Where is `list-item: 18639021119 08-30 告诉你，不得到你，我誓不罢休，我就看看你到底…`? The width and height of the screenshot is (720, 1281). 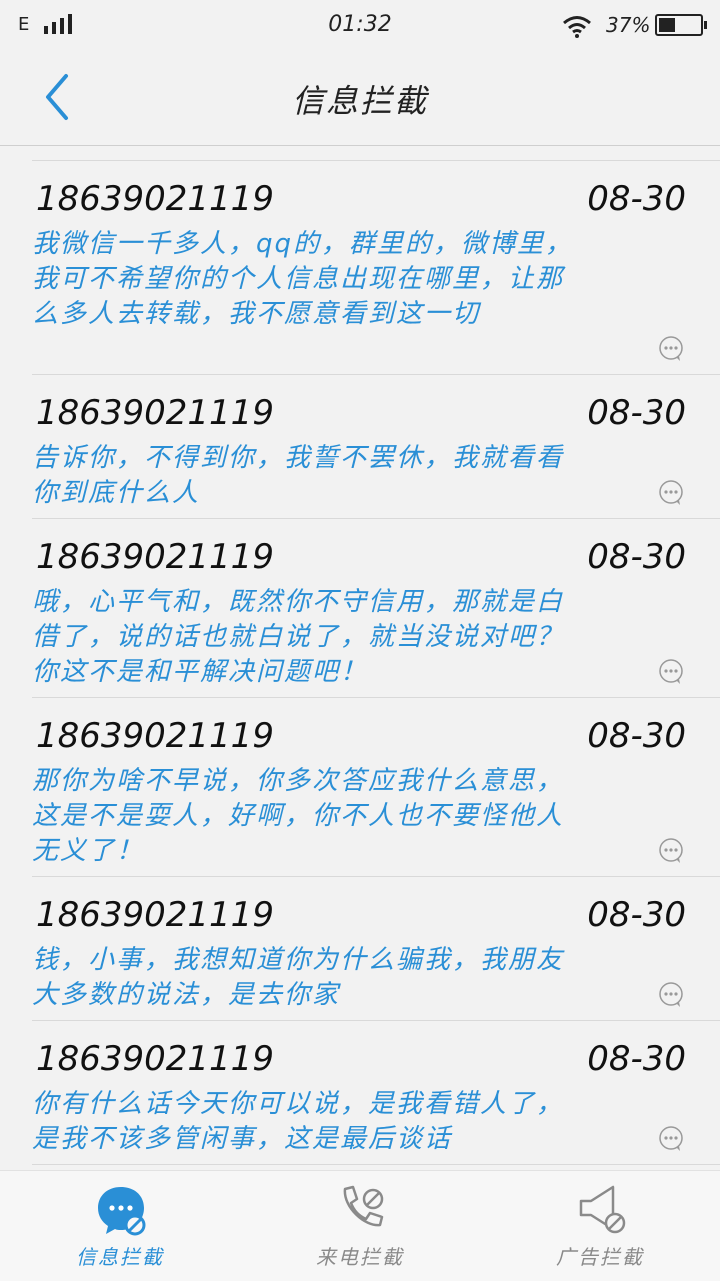 list-item: 18639021119 08-30 告诉你，不得到你，我誓不罢休，我就看看你到底… is located at coordinates (376, 447).